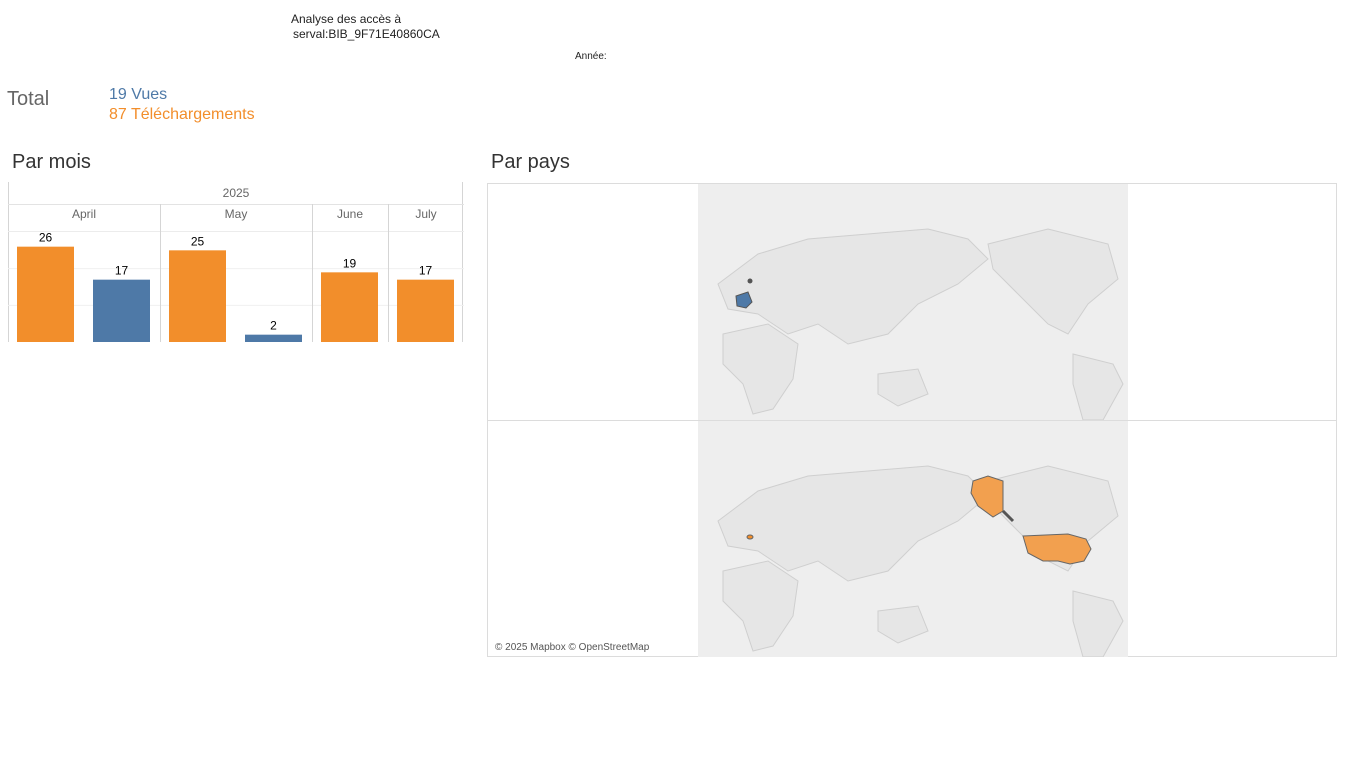 Image resolution: width=1366 pixels, height=768 pixels. Describe the element at coordinates (350, 263) in the screenshot. I see `bar-value-label: 19` at that location.